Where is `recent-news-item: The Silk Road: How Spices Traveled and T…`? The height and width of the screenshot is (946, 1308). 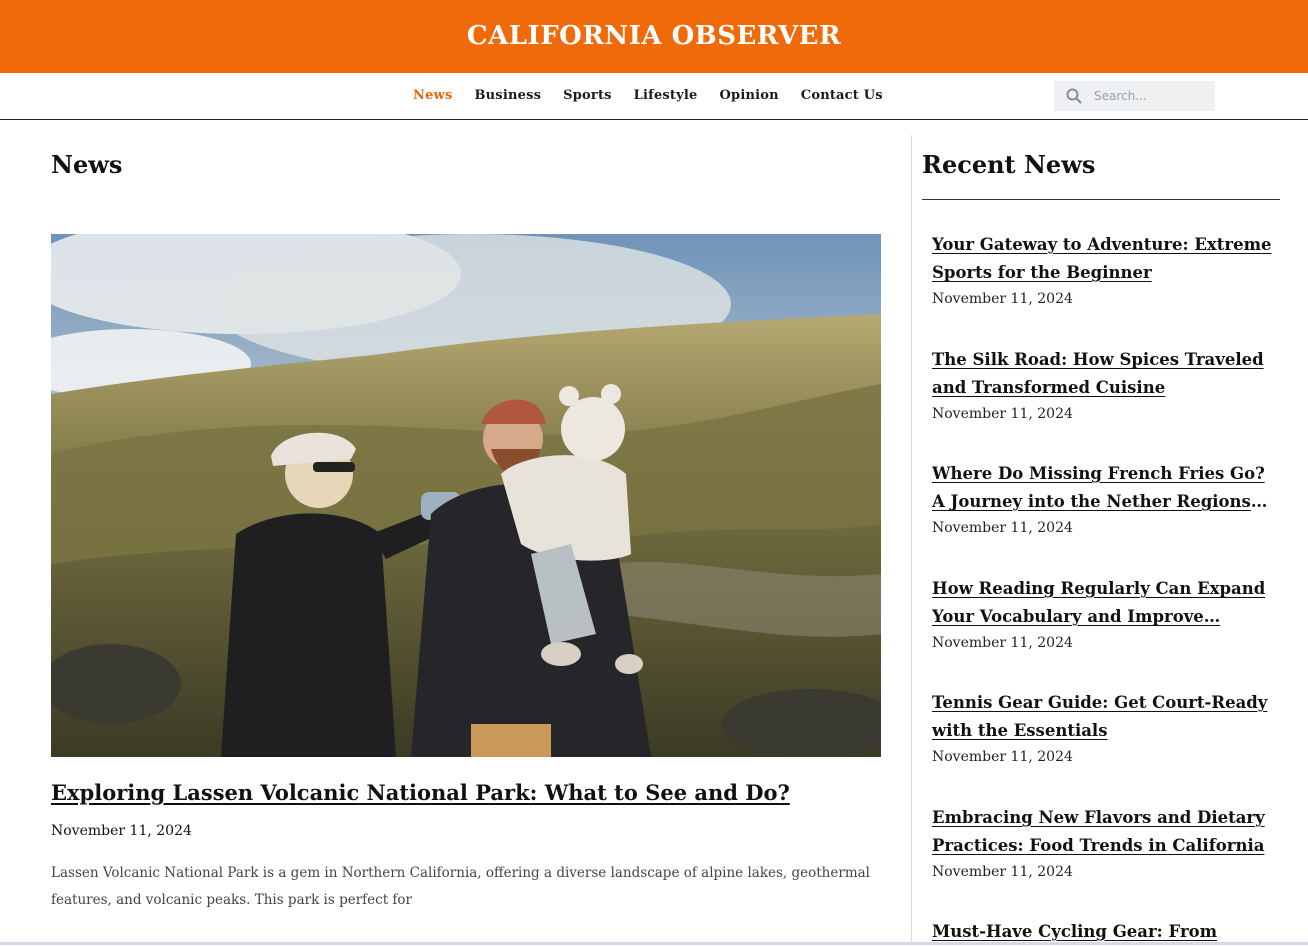 recent-news-item: The Silk Road: How Spices Traveled and T… is located at coordinates (1102, 384).